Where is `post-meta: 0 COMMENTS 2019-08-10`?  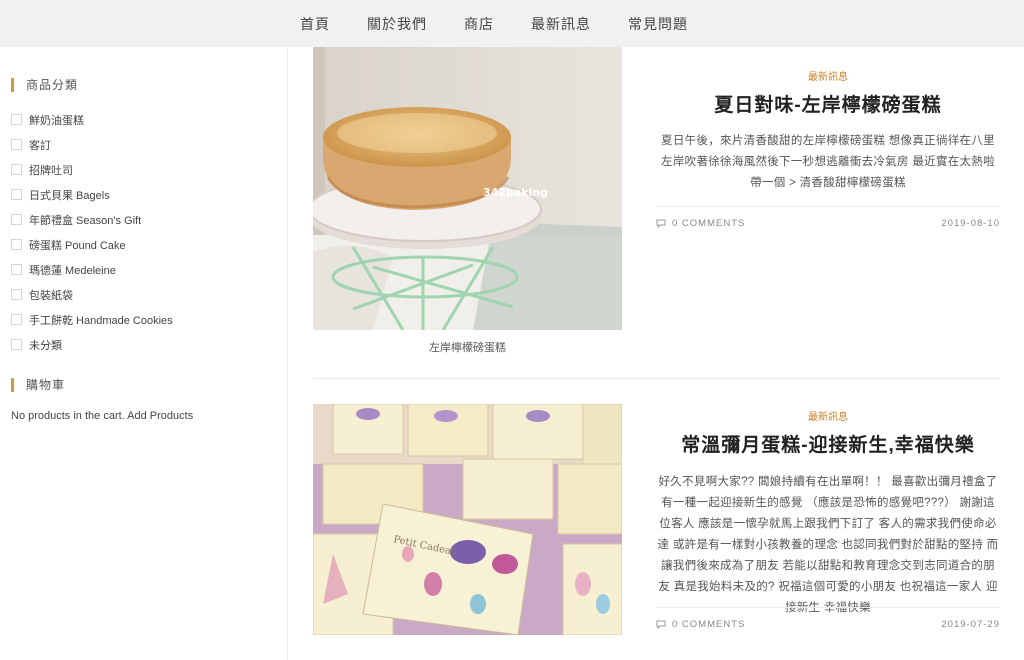
post-meta: 0 COMMENTS 2019-08-10 is located at coordinates (828, 223).